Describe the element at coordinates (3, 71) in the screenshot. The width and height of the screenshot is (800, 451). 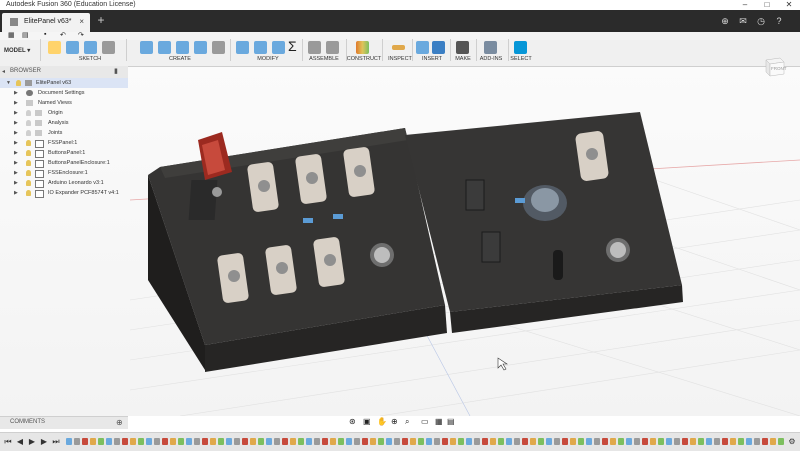
I see `collapse-icon: ◂` at that location.